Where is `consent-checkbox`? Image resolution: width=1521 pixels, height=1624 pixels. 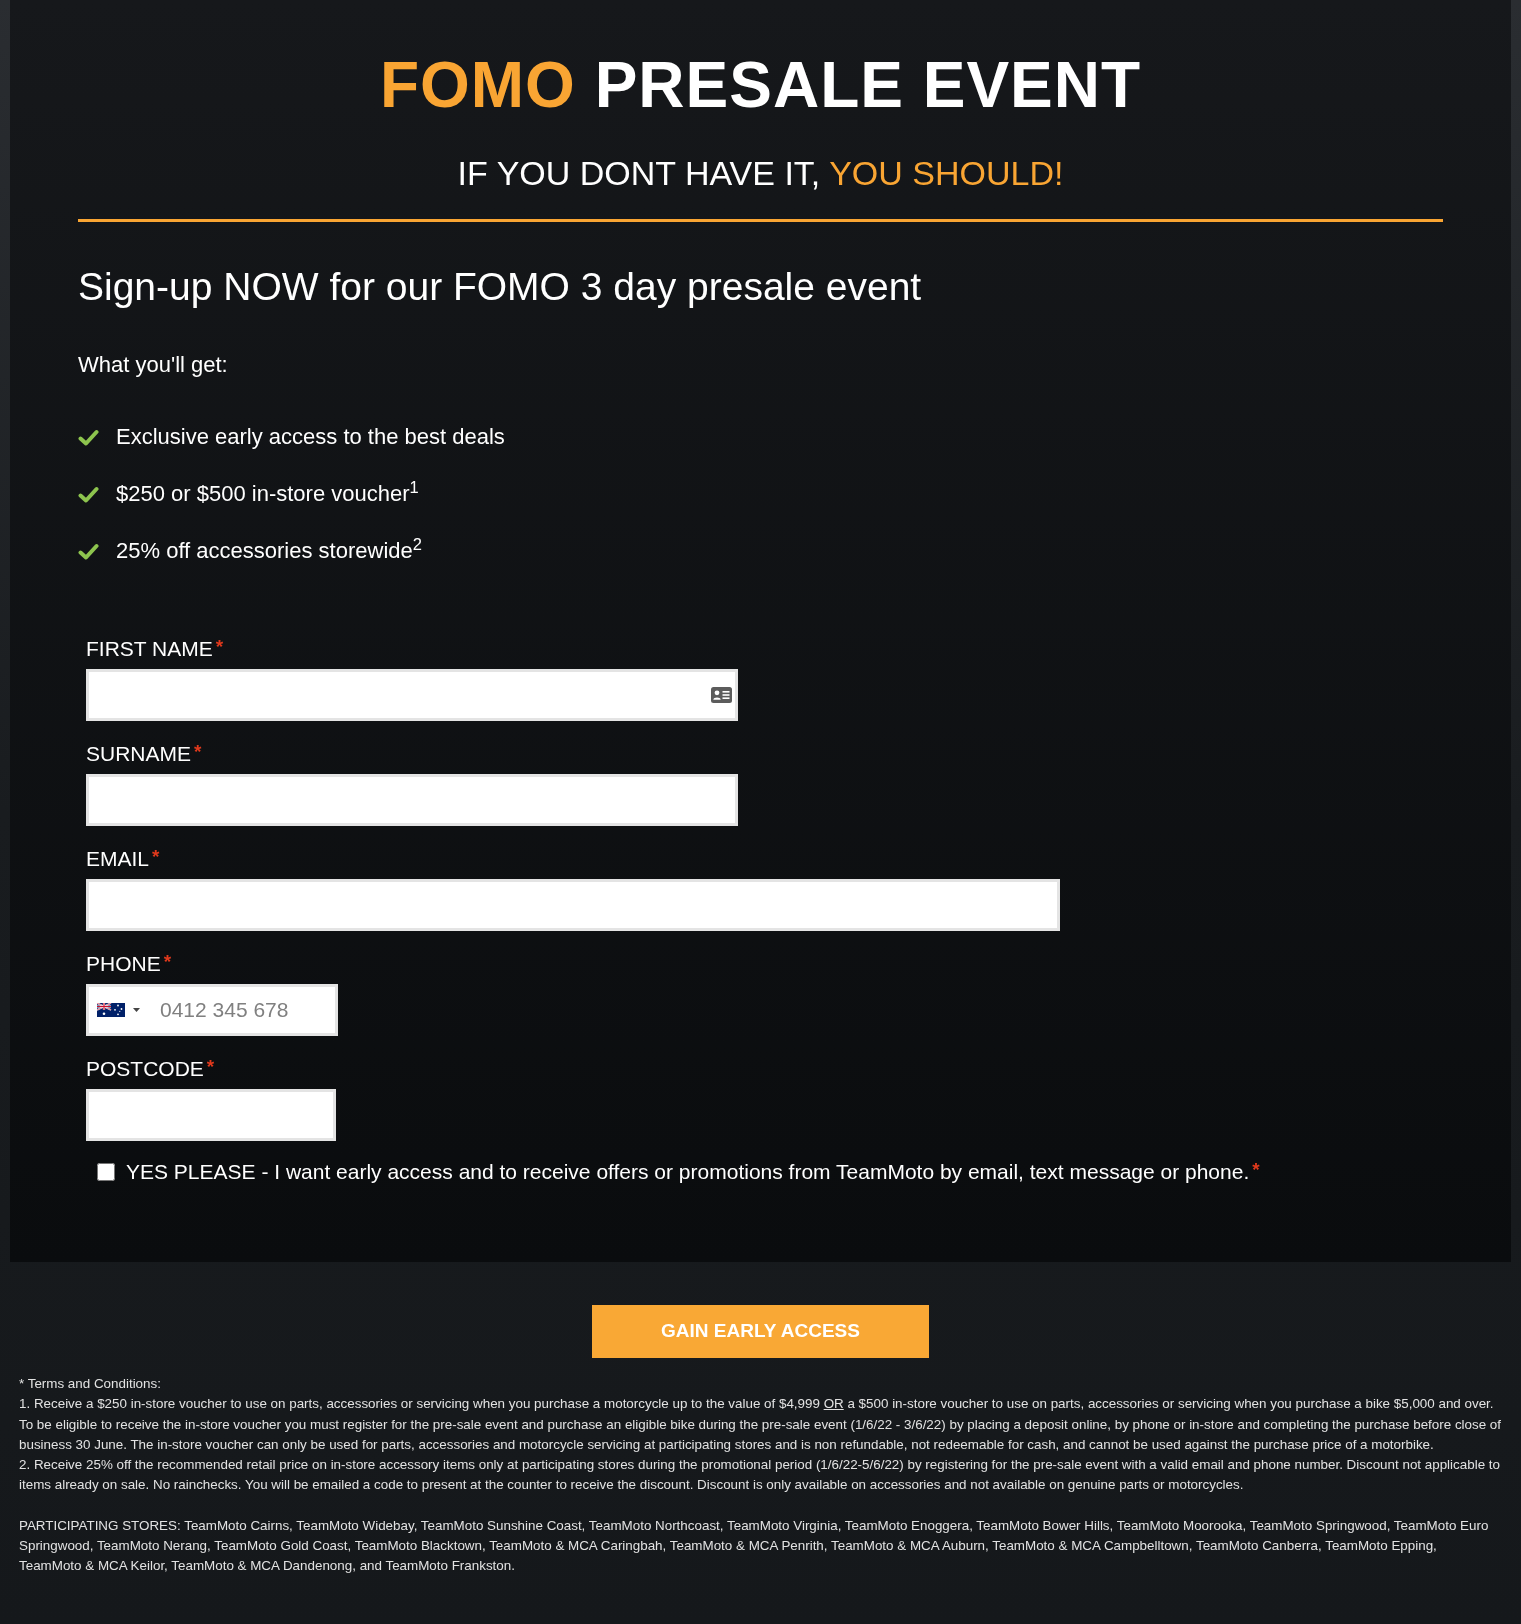
consent-checkbox is located at coordinates (106, 1172).